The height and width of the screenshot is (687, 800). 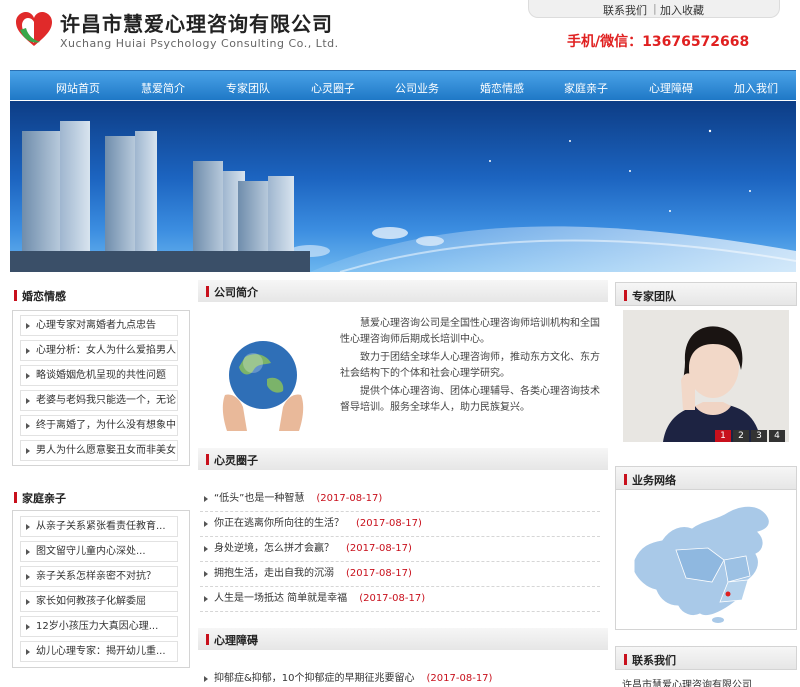 What do you see at coordinates (40, 299) in the screenshot?
I see `marriage-title: 婚恋情感` at bounding box center [40, 299].